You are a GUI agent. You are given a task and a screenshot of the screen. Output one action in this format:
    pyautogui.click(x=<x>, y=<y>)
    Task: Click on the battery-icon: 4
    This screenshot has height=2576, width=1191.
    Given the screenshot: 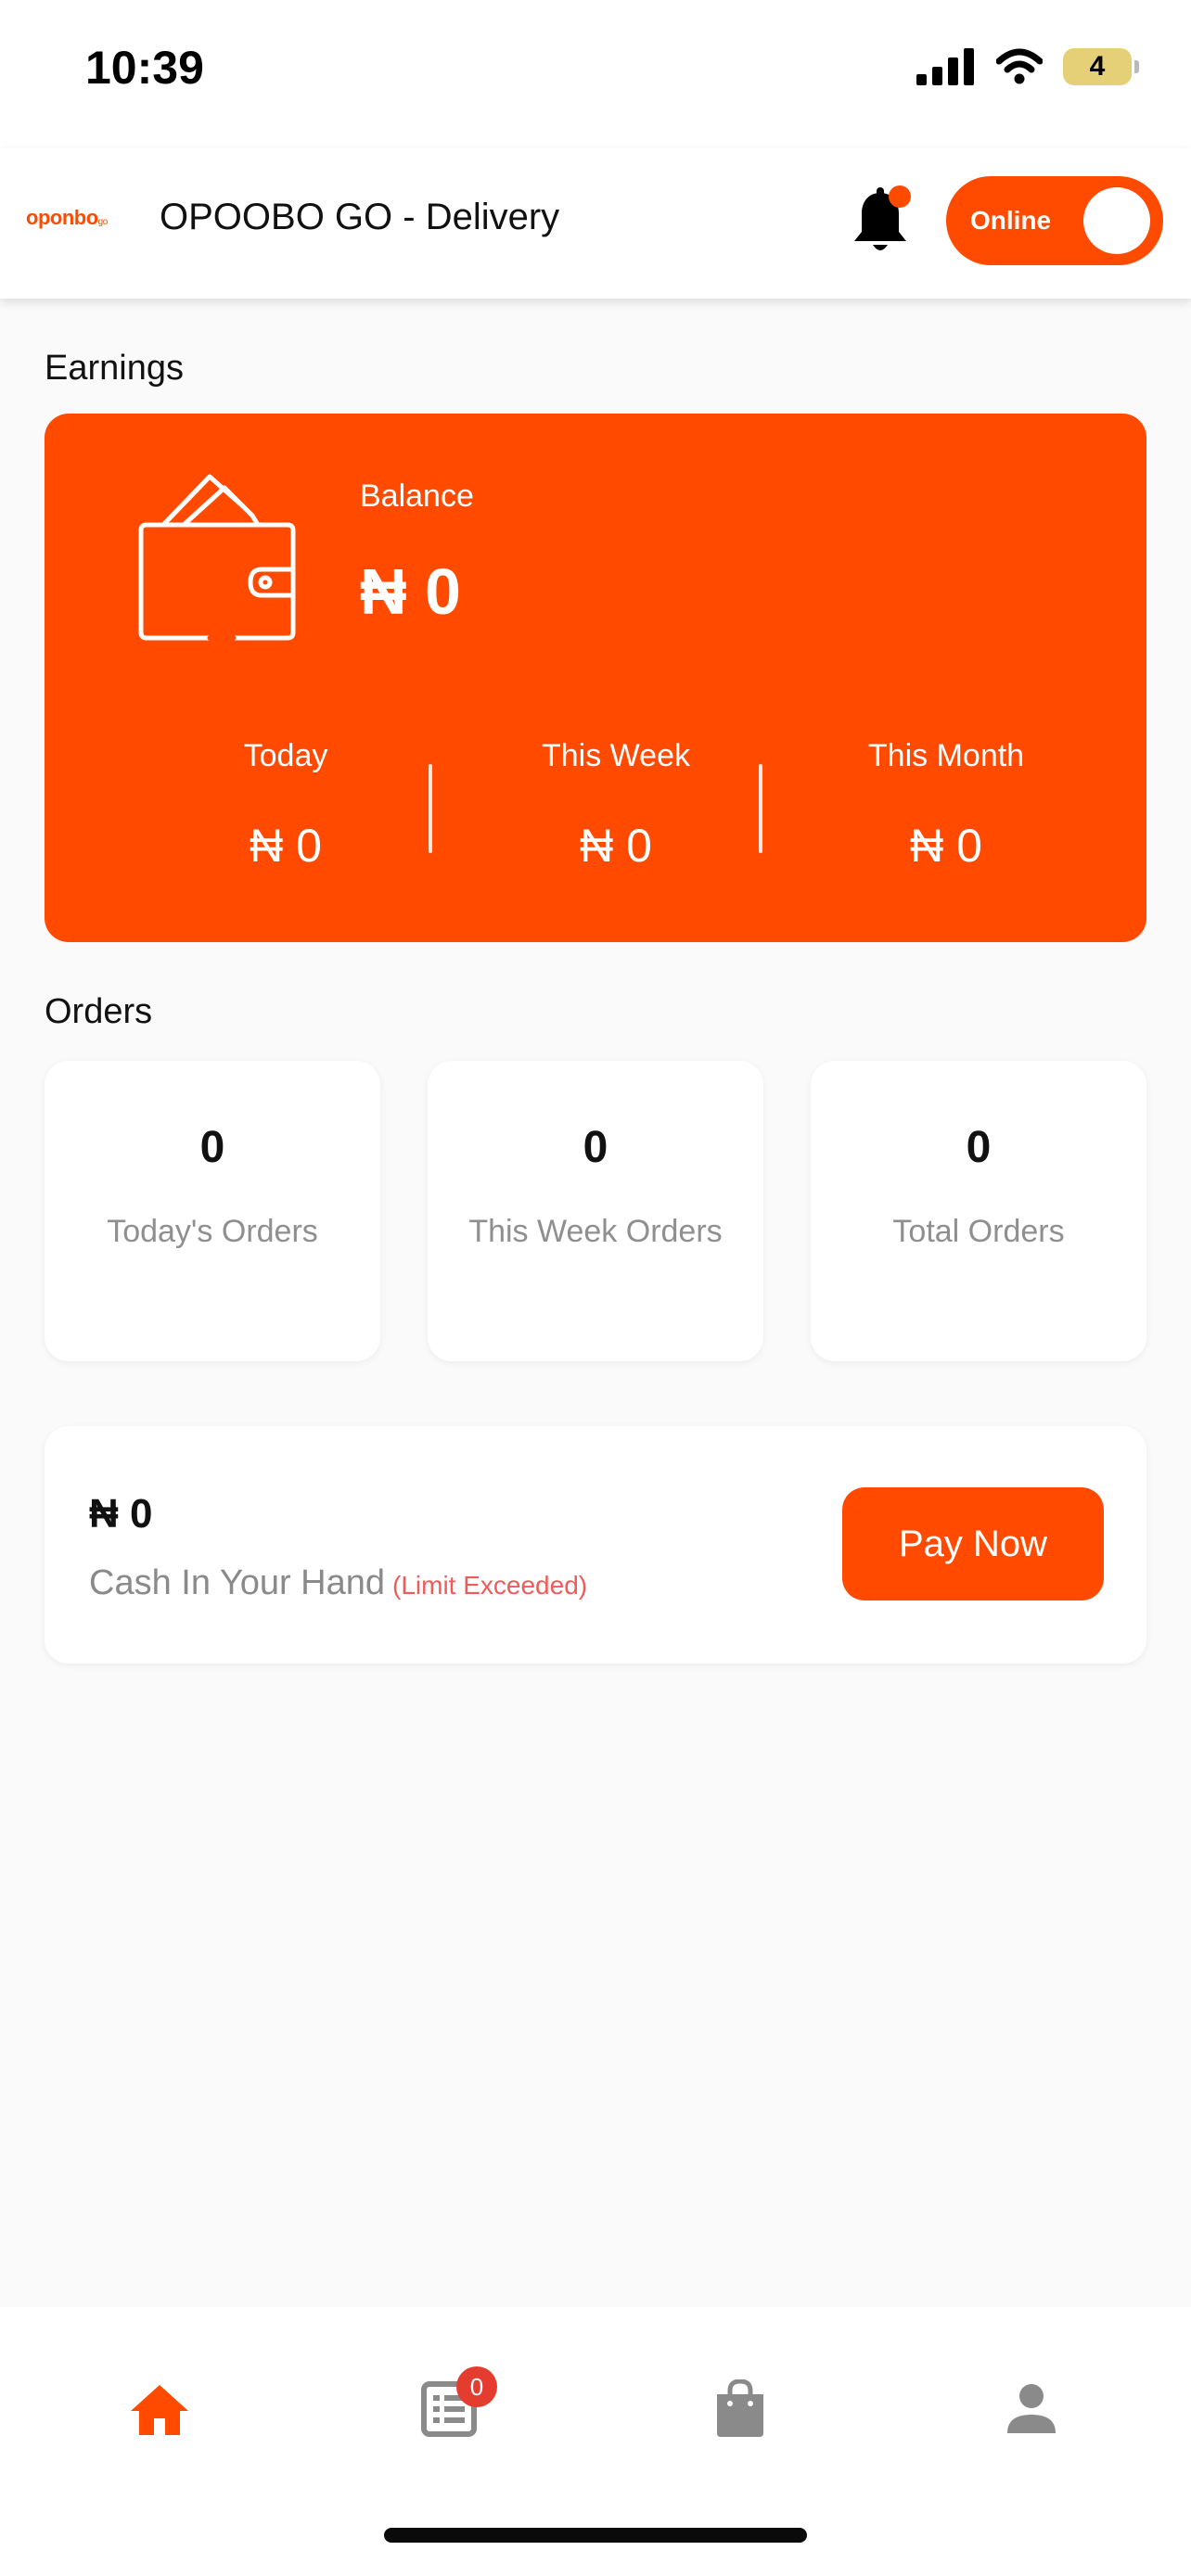 What is the action you would take?
    pyautogui.click(x=1101, y=66)
    